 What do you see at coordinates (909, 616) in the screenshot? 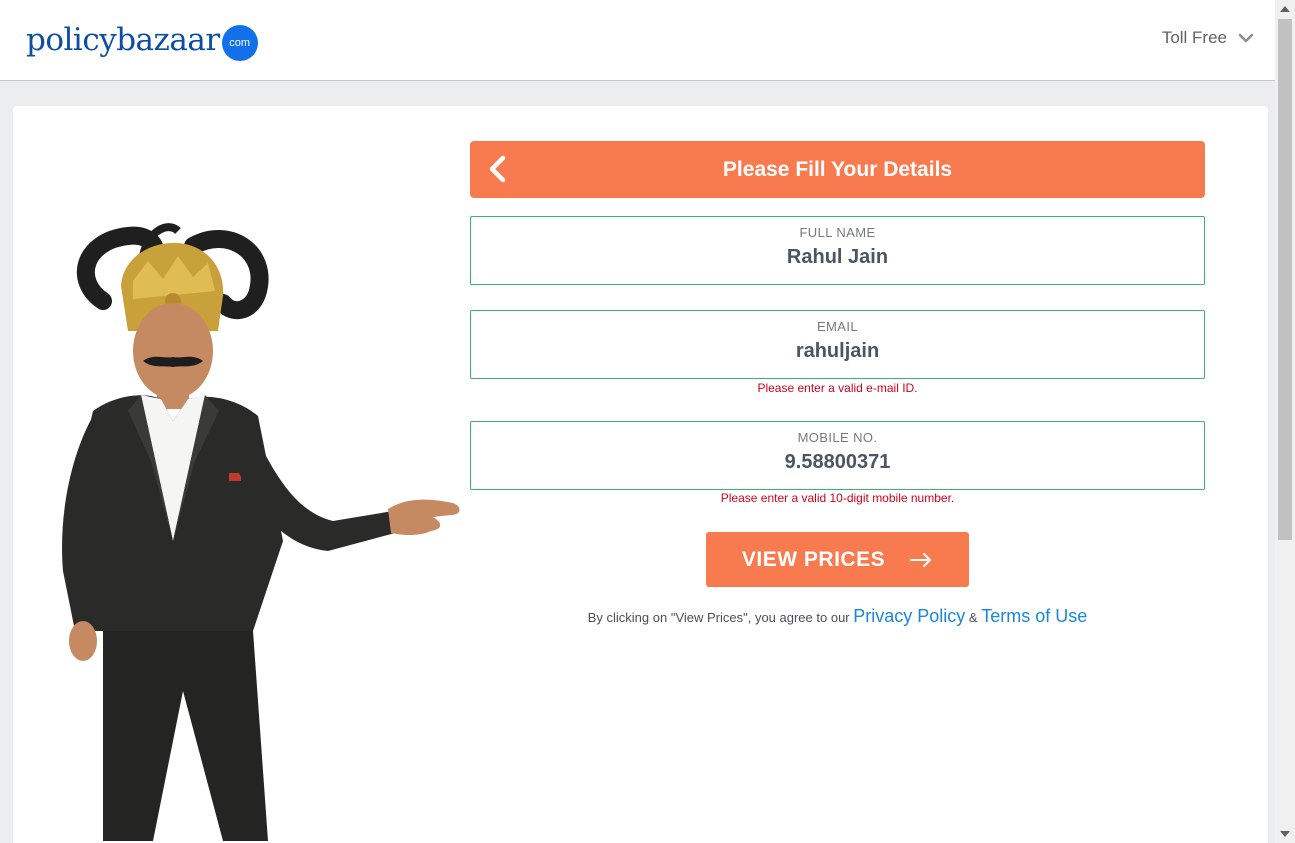
I see `privacy-policy-link: Privacy Policy` at bounding box center [909, 616].